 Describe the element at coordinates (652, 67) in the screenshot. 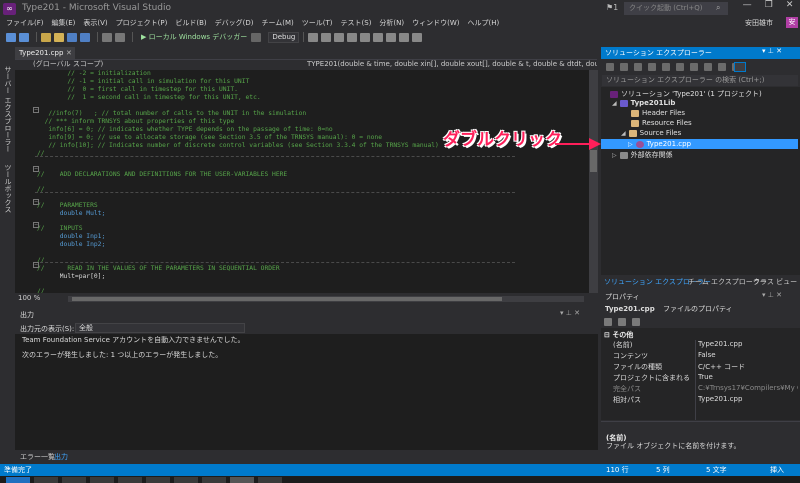

I see `sync-icon` at that location.